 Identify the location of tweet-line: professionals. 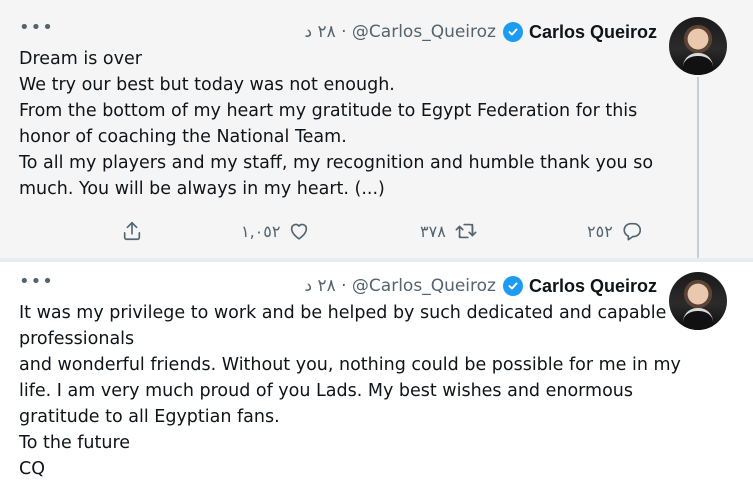
(77, 339).